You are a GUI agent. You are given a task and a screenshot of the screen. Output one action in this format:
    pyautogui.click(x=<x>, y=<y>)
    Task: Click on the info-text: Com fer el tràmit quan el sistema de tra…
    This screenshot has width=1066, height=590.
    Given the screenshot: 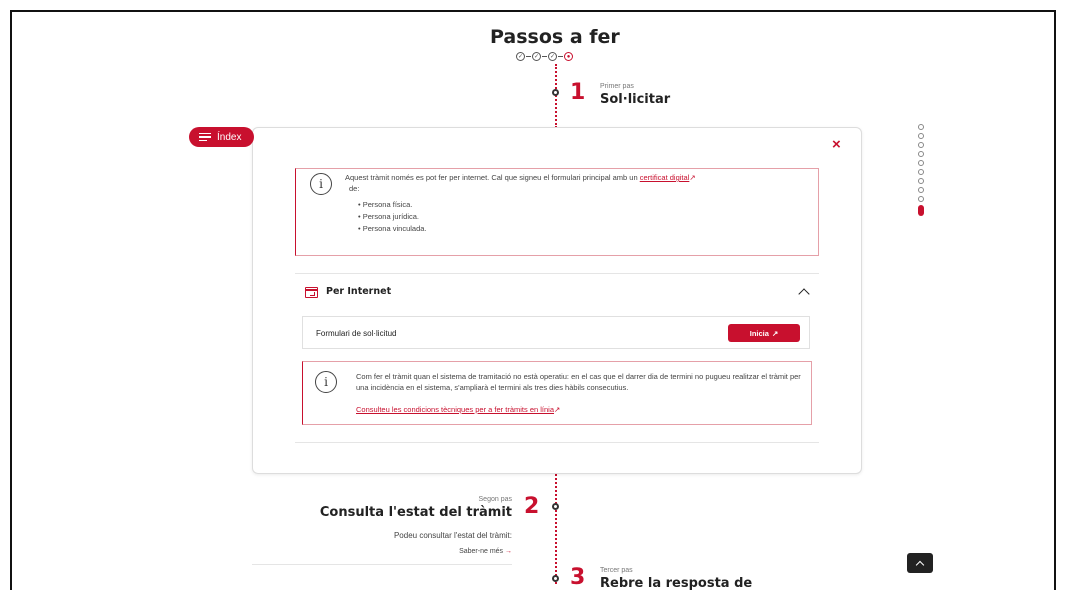 What is the action you would take?
    pyautogui.click(x=578, y=382)
    